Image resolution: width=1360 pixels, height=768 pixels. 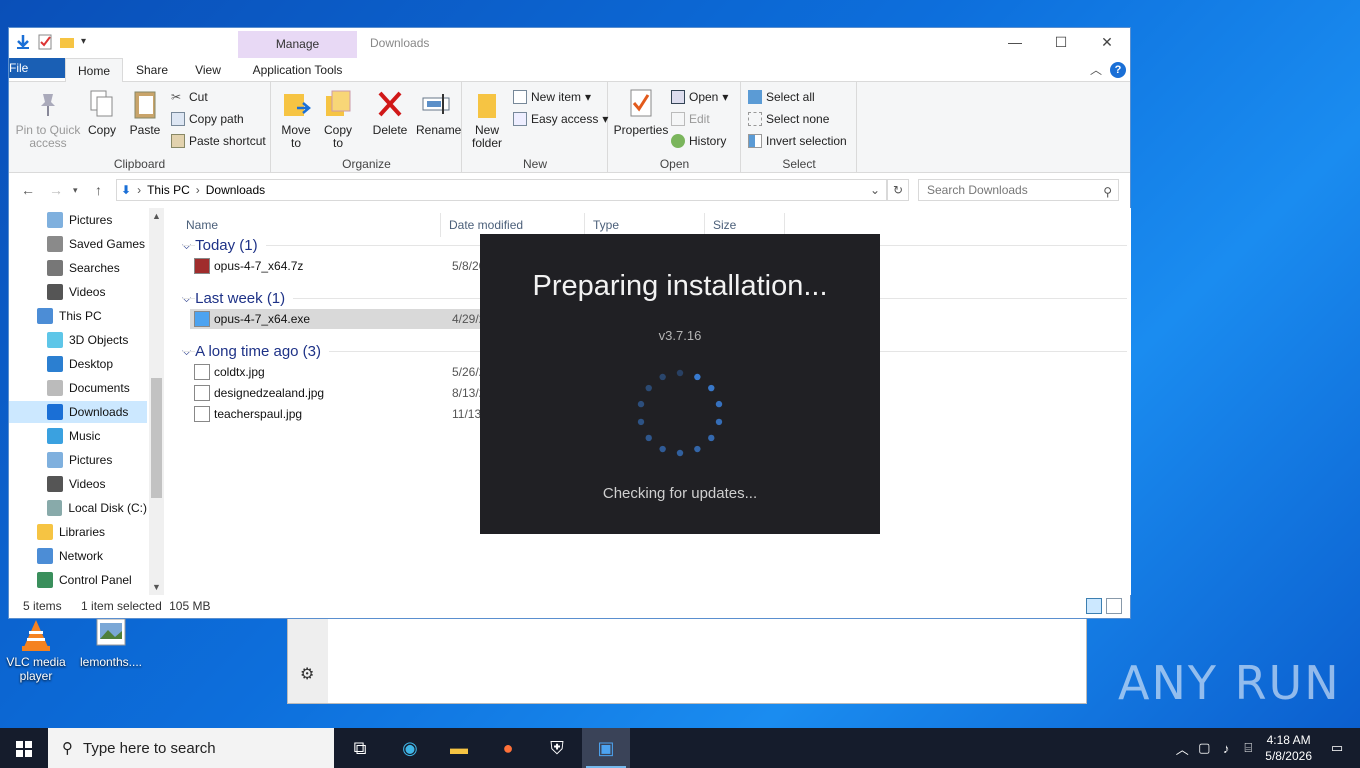 What do you see at coordinates (1096, 69) in the screenshot?
I see `collapse-ribbon-icon: ︿` at bounding box center [1096, 69].